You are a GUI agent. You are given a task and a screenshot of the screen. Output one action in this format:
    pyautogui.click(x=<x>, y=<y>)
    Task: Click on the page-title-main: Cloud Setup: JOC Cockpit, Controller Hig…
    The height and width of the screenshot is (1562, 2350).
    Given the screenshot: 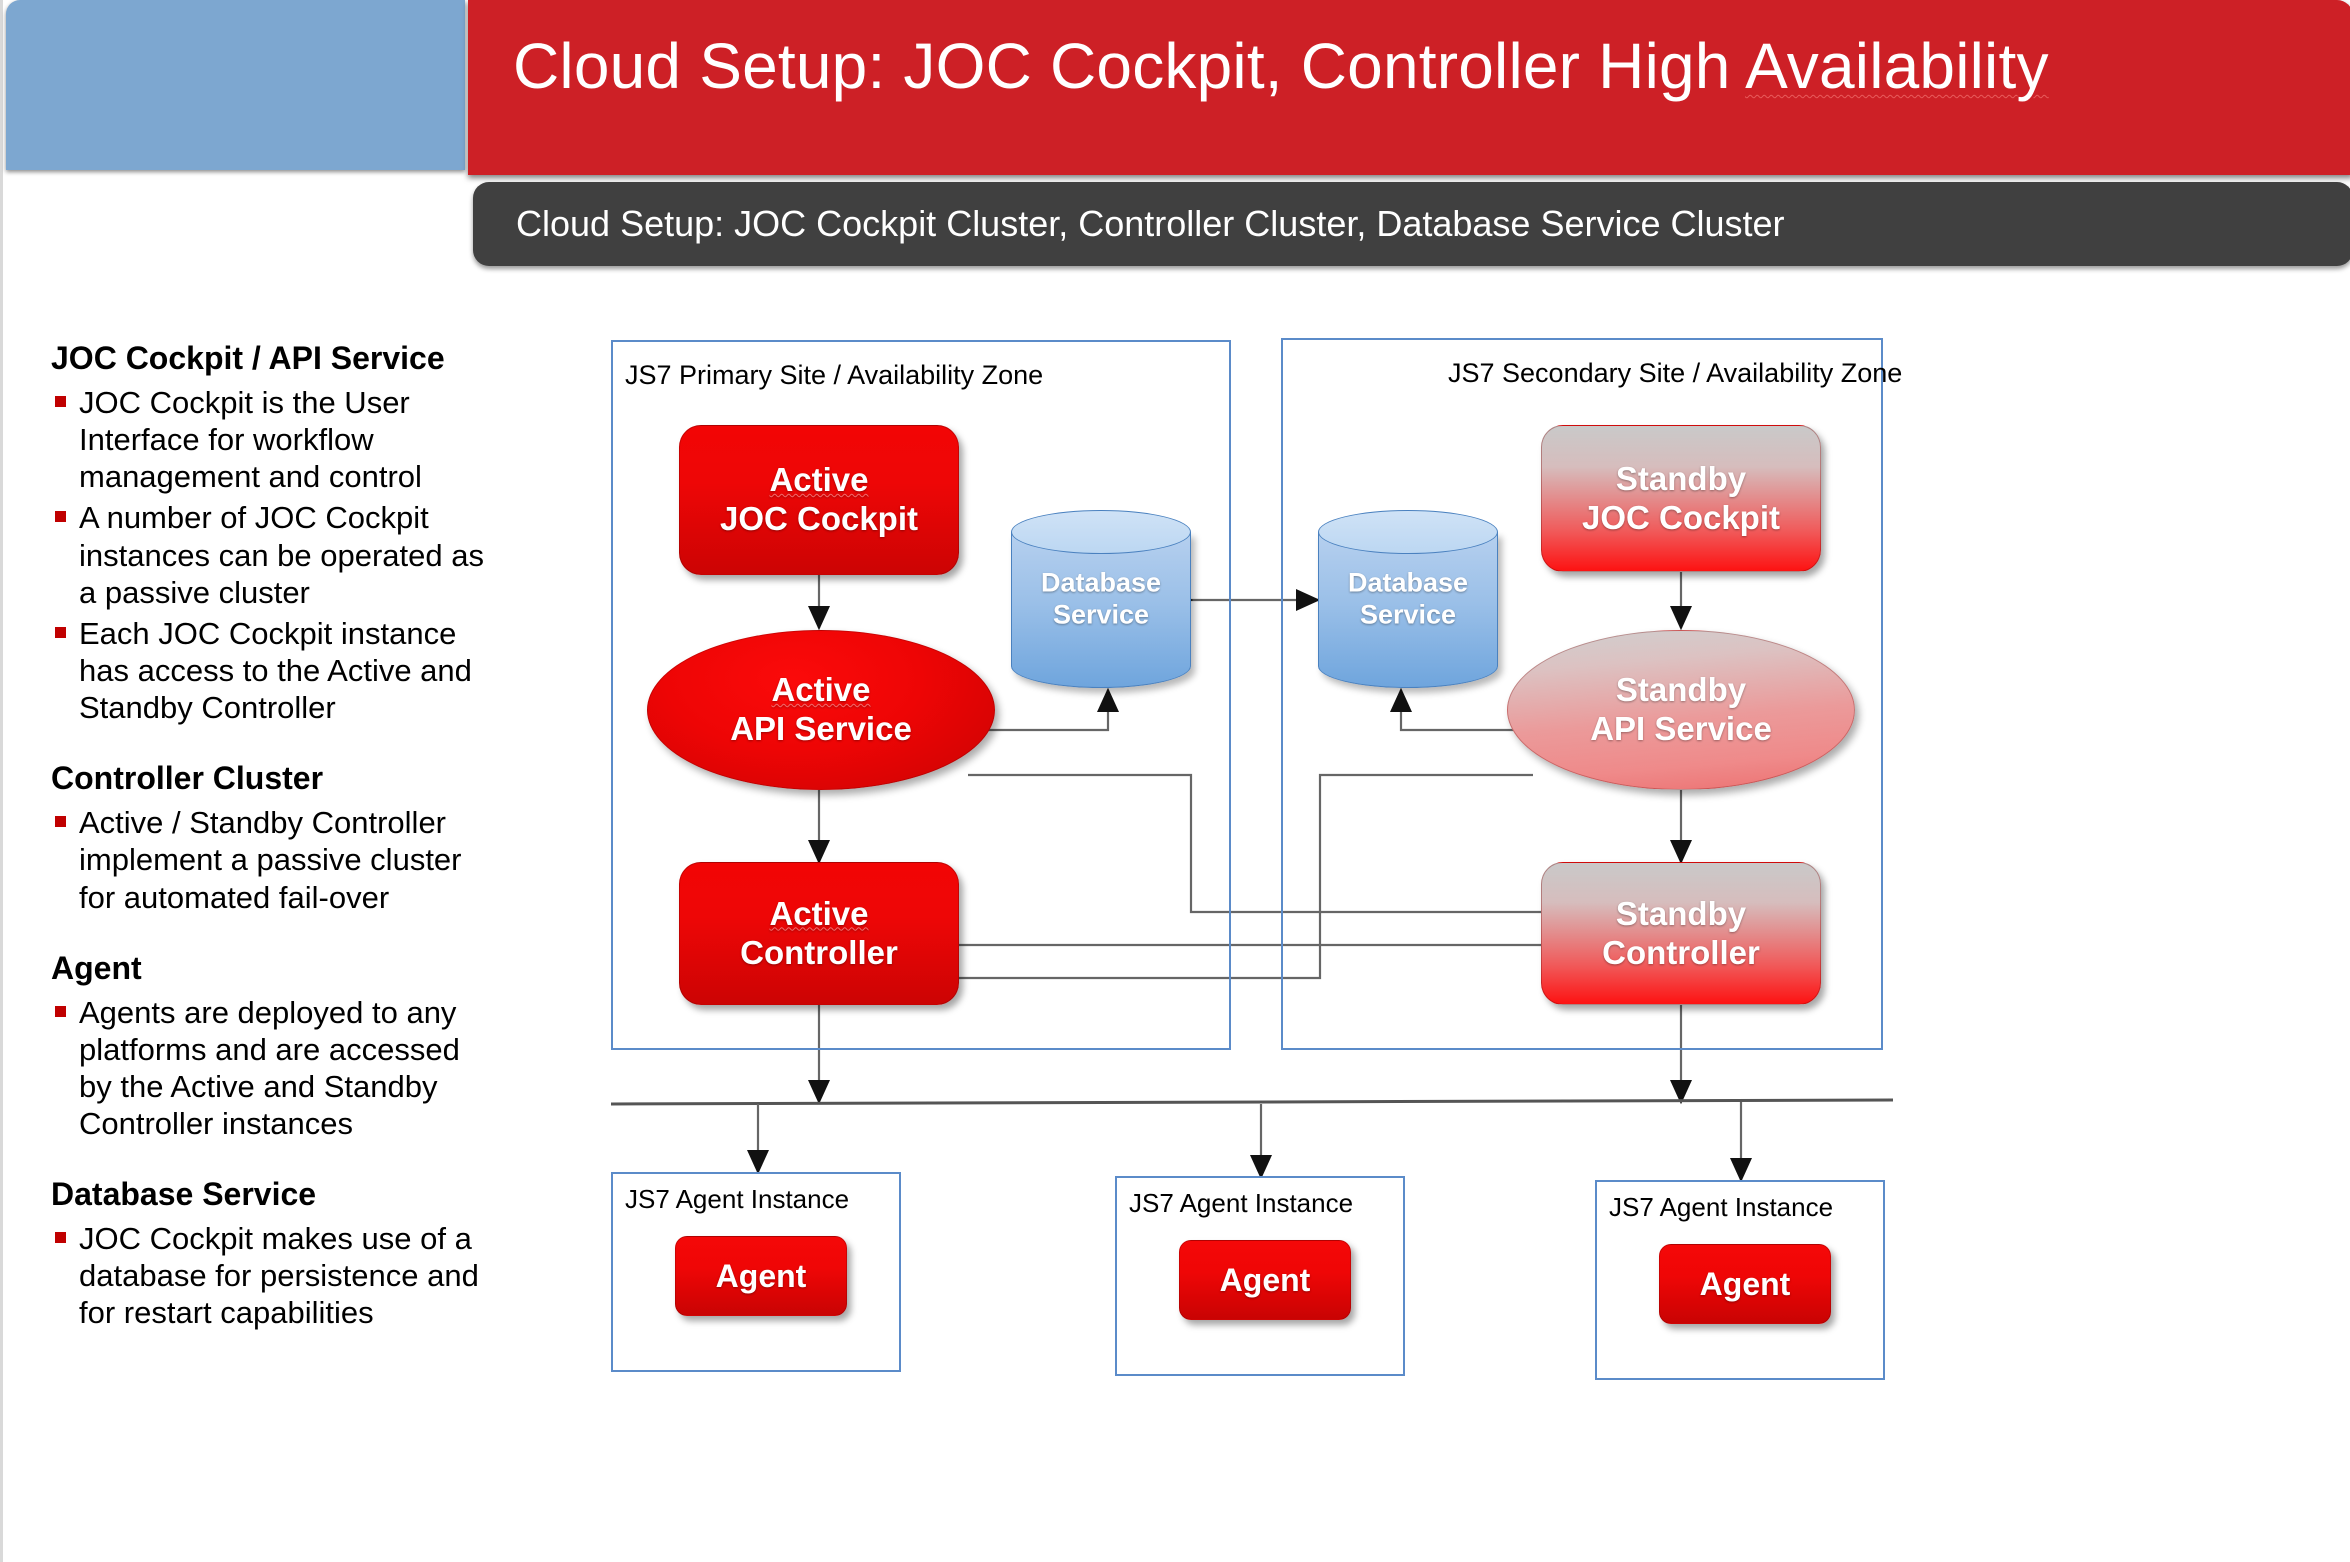 What is the action you would take?
    pyautogui.click(x=1129, y=66)
    